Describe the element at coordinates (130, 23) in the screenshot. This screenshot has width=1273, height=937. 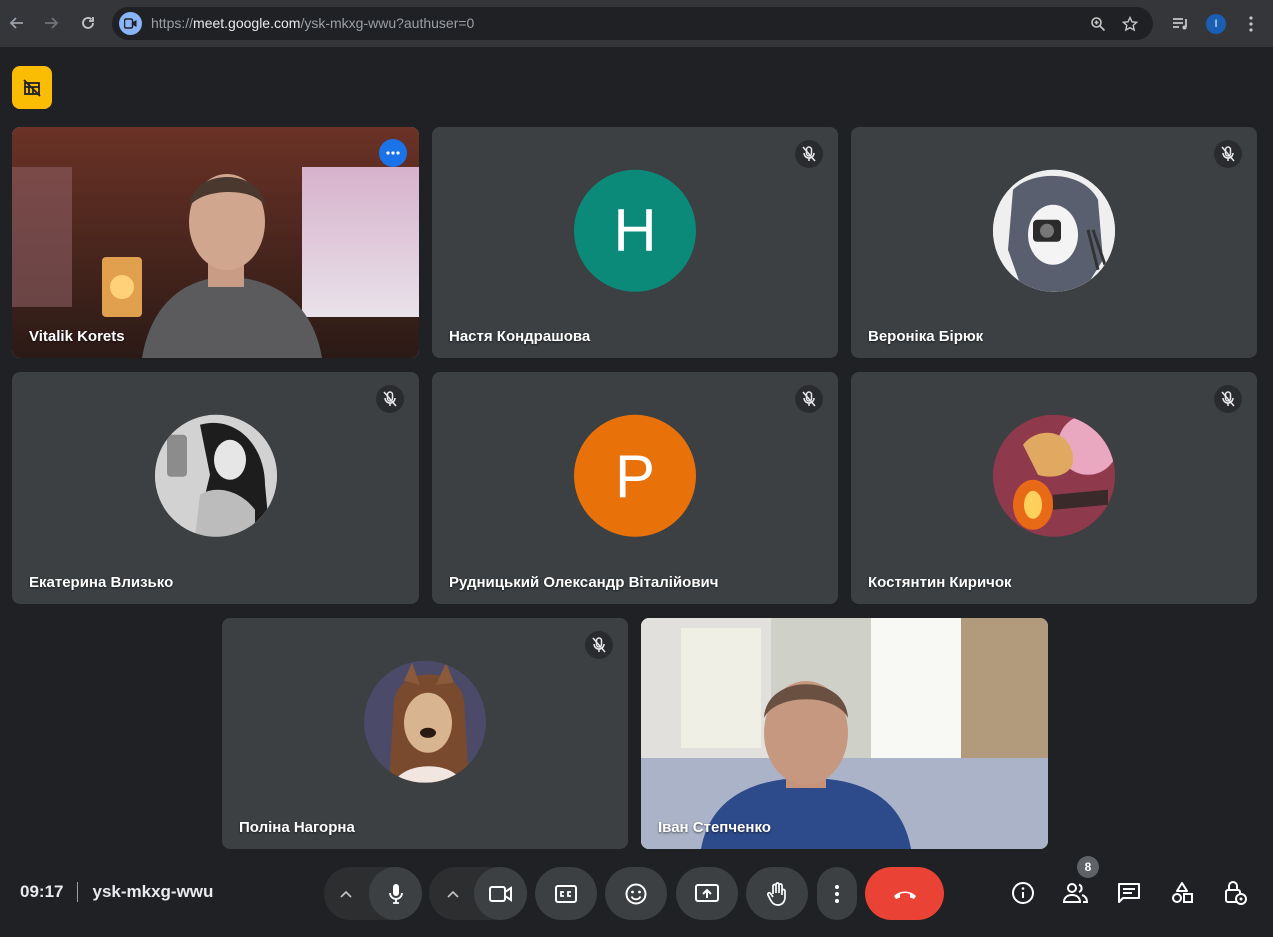
I see `meet-site-icon` at that location.